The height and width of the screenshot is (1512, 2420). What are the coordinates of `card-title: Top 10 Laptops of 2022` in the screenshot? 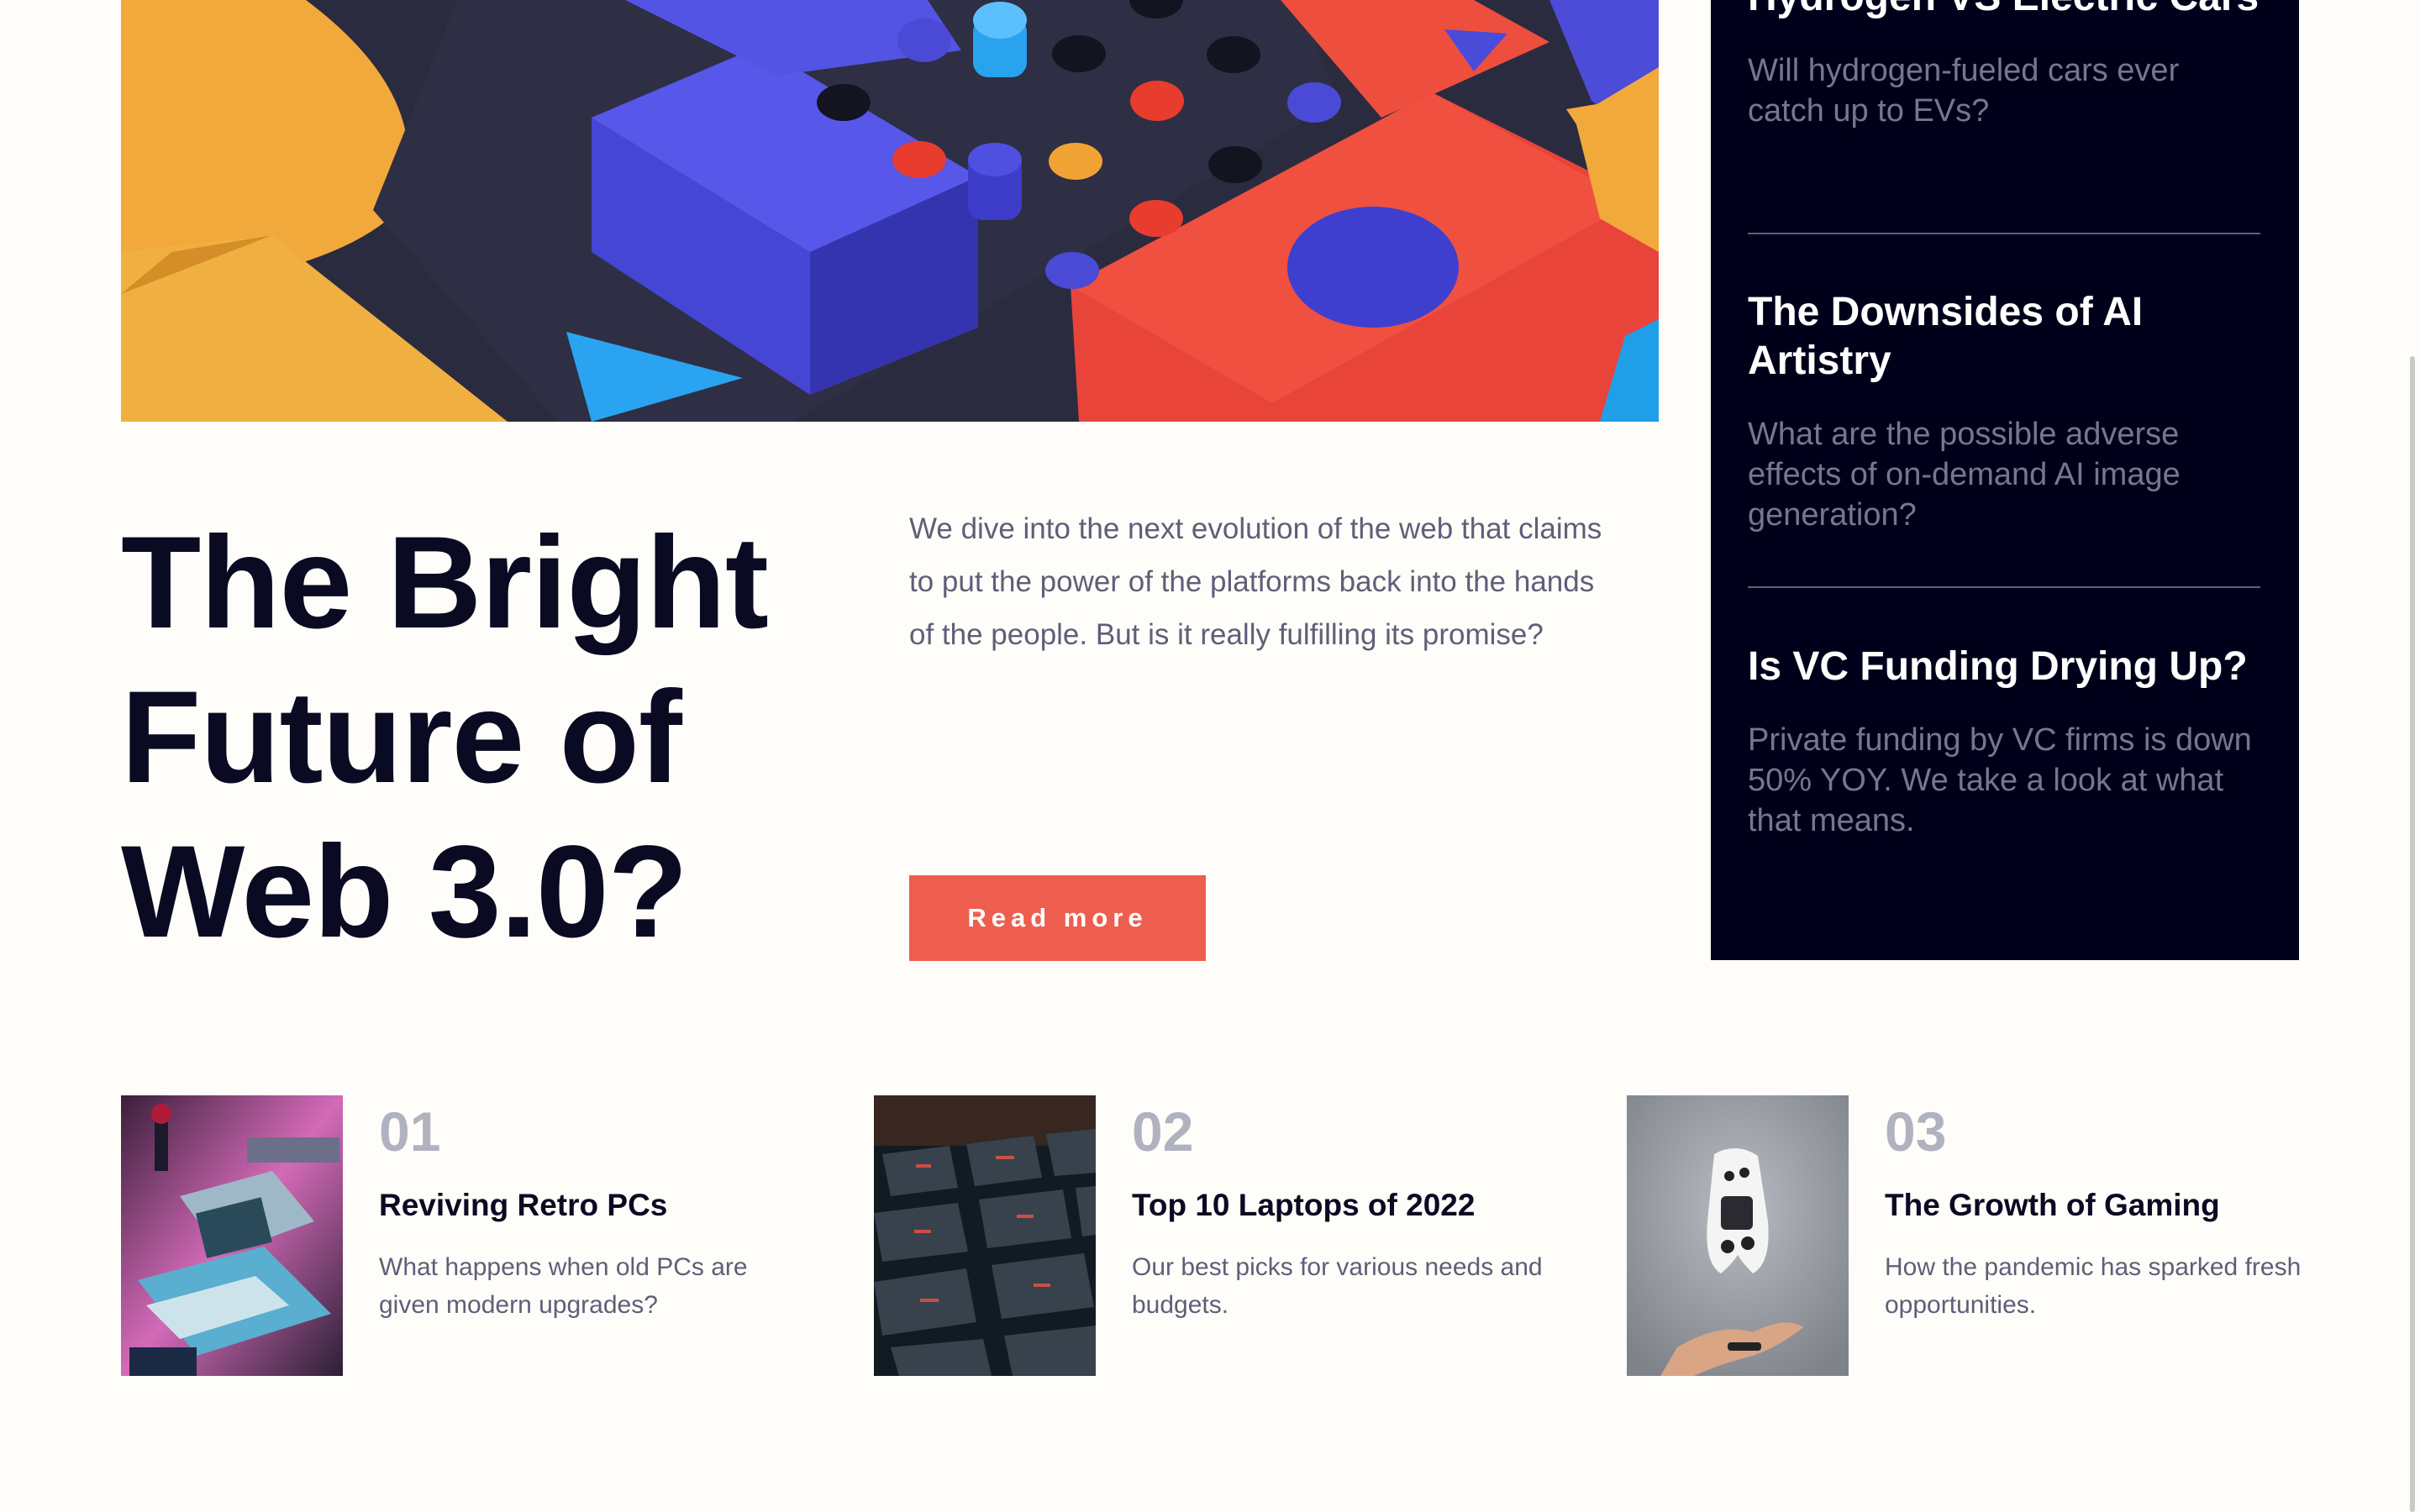 It's located at (1303, 1205).